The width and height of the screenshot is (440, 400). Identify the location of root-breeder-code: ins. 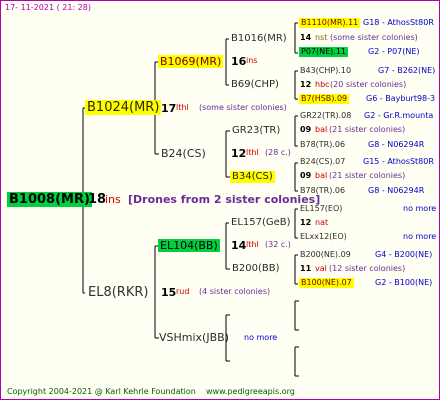
(113, 199).